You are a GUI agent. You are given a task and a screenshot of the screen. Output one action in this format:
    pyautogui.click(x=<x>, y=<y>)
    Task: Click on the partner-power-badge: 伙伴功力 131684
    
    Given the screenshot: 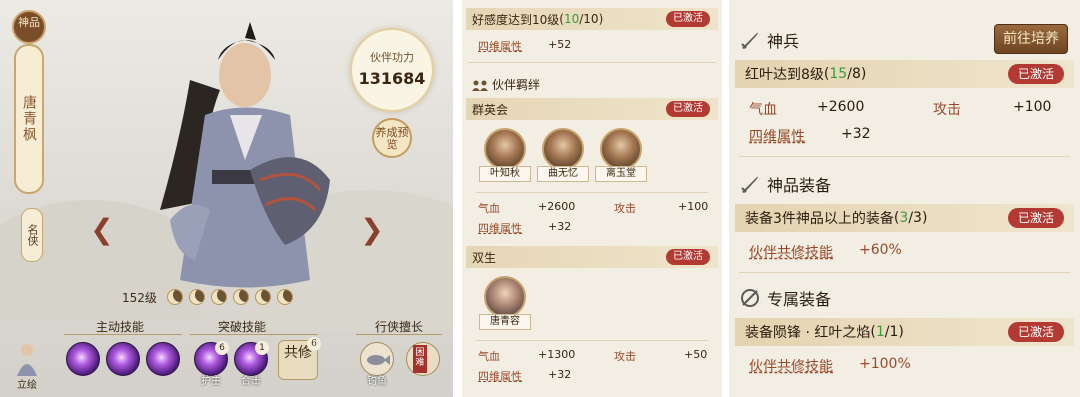 What is the action you would take?
    pyautogui.click(x=392, y=70)
    